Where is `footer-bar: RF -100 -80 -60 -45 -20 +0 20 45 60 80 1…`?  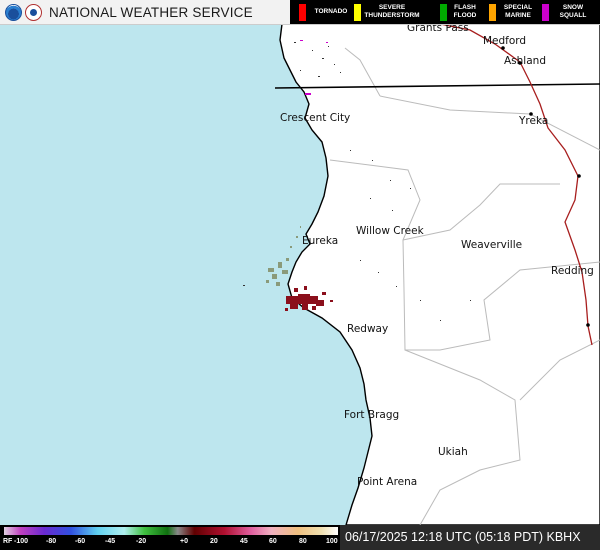
footer-bar: RF -100 -80 -60 -45 -20 +0 20 45 60 80 1… is located at coordinates (300, 537).